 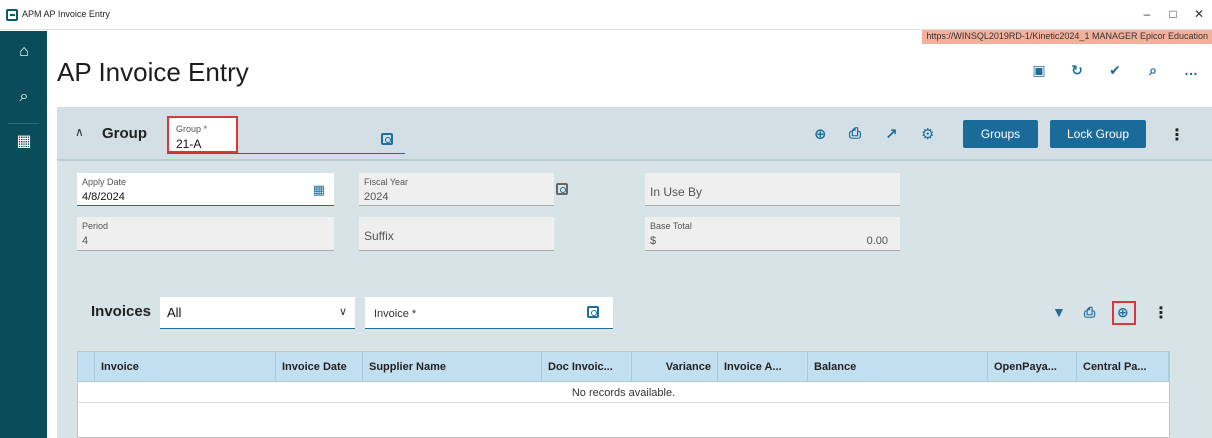 What do you see at coordinates (386, 182) in the screenshot?
I see `fiscal-year-label: Fiscal Year` at bounding box center [386, 182].